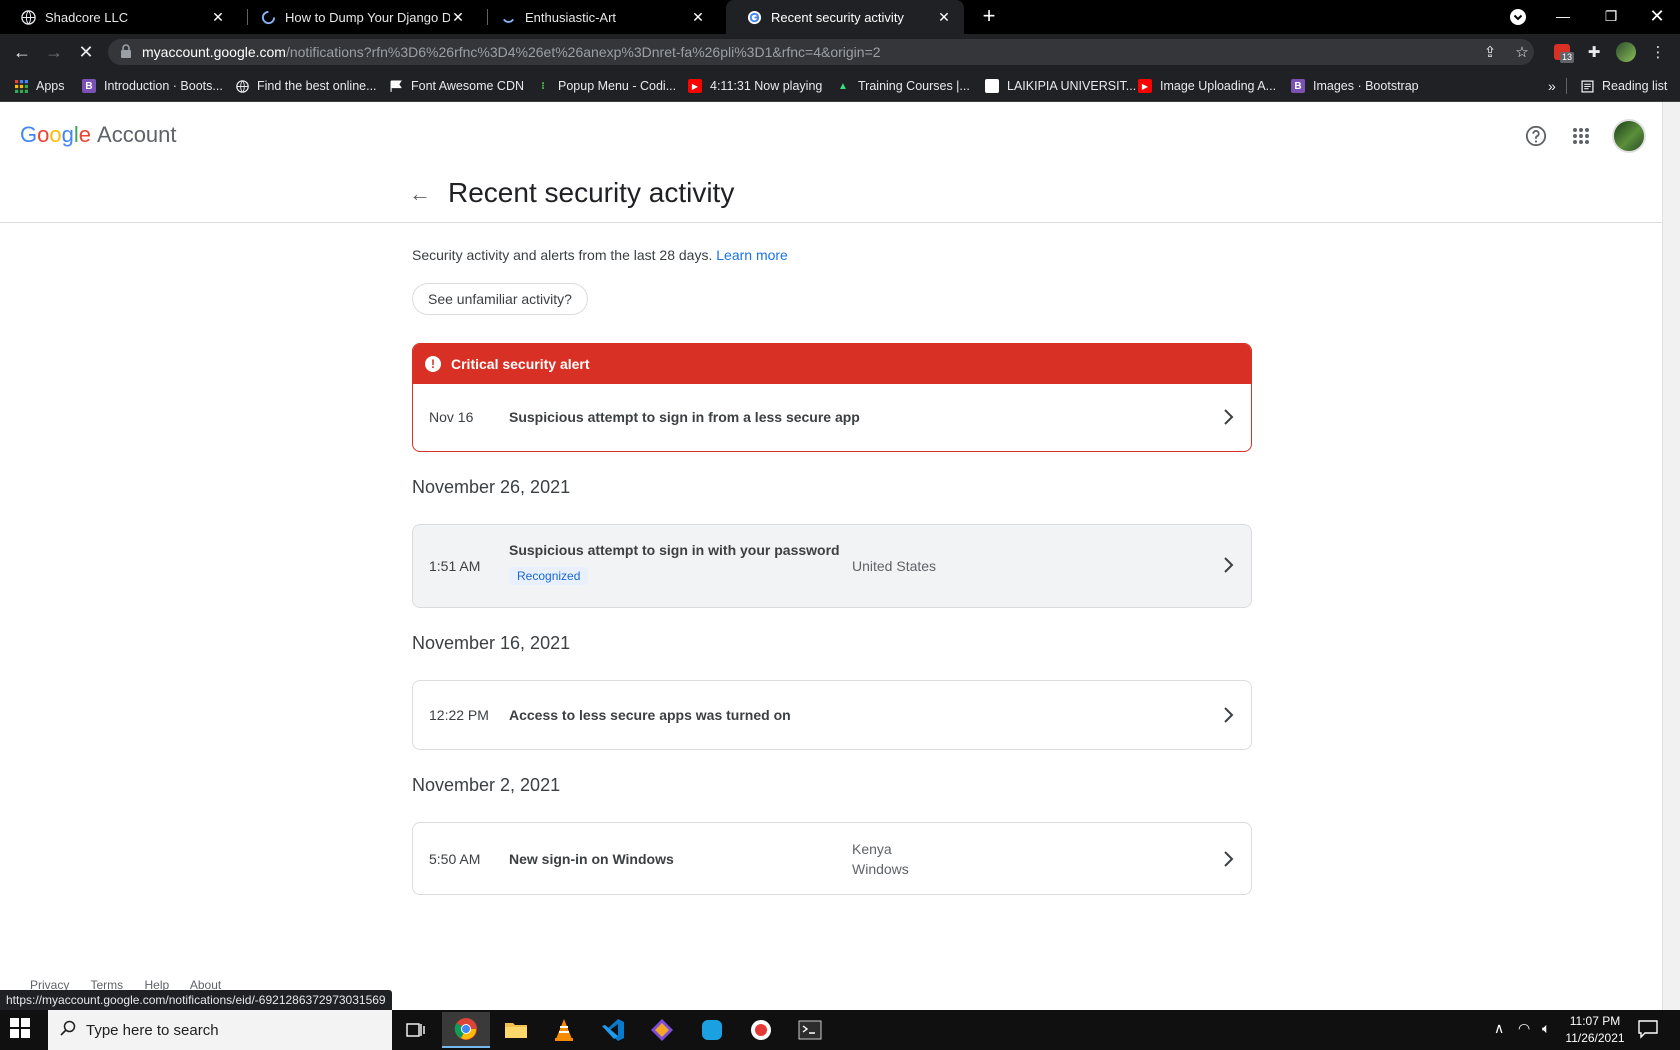 The height and width of the screenshot is (1050, 1680). Describe the element at coordinates (1563, 16) in the screenshot. I see `minimize-icon: —` at that location.